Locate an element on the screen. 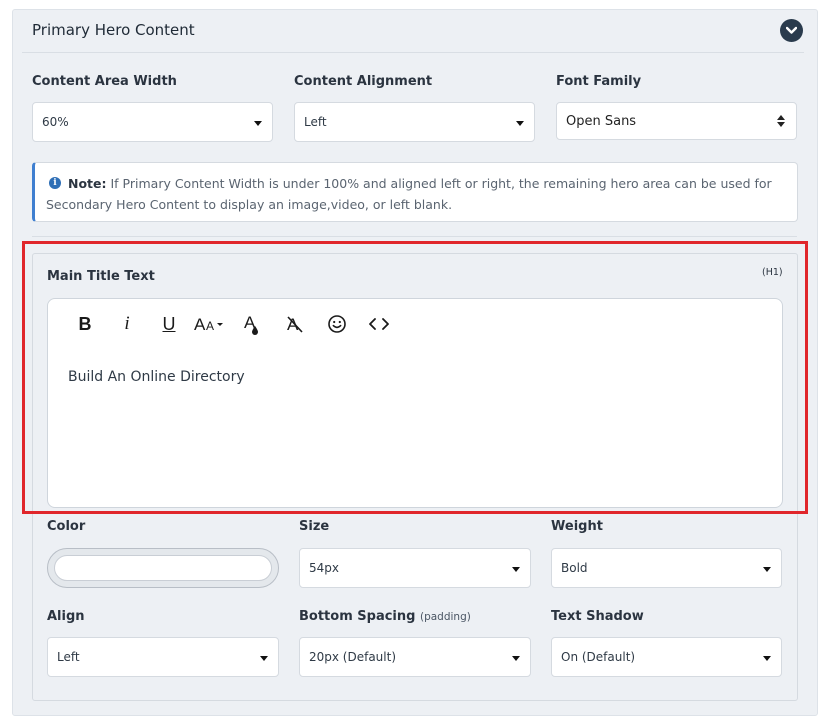 The width and height of the screenshot is (830, 716). bottom-spacing-value: 20px (Default) is located at coordinates (353, 657).